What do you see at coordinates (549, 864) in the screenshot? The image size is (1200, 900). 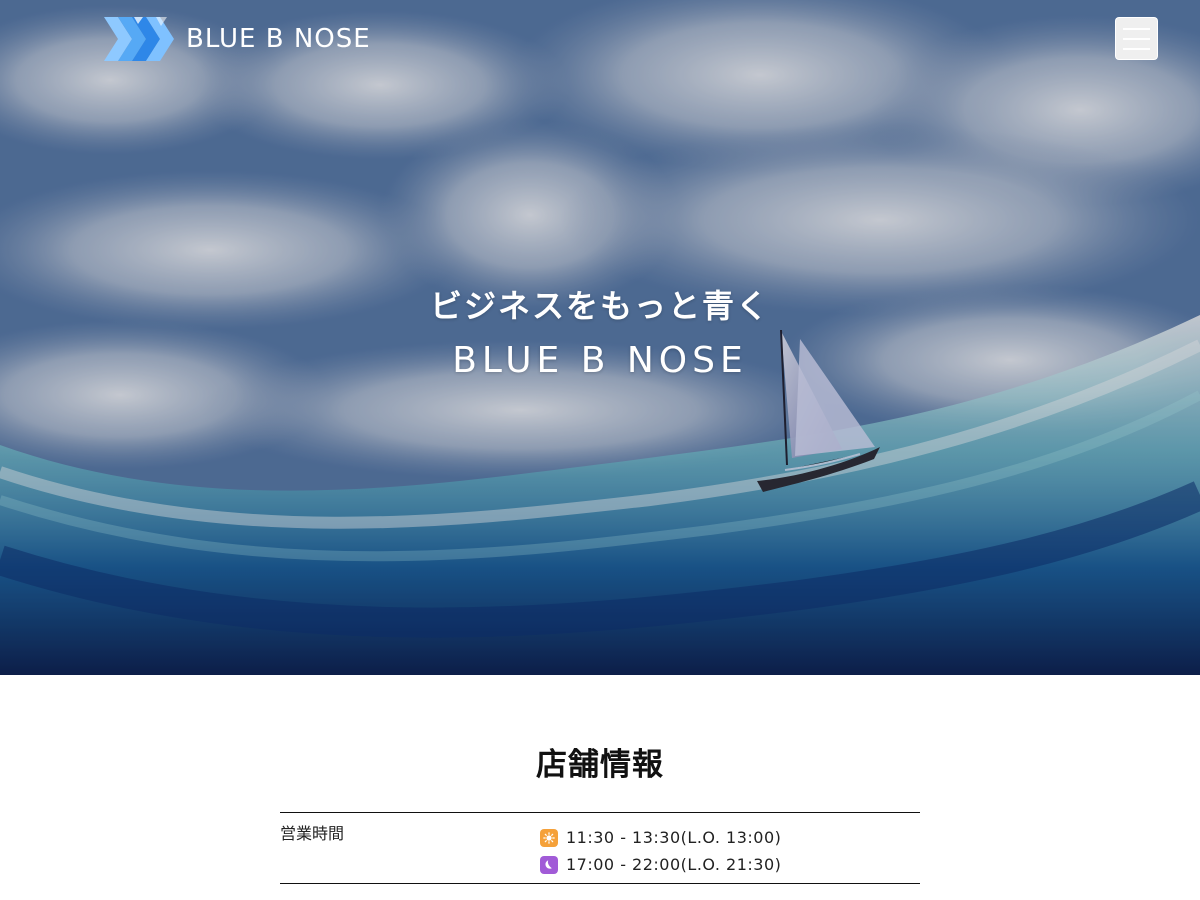 I see `moon-icon` at bounding box center [549, 864].